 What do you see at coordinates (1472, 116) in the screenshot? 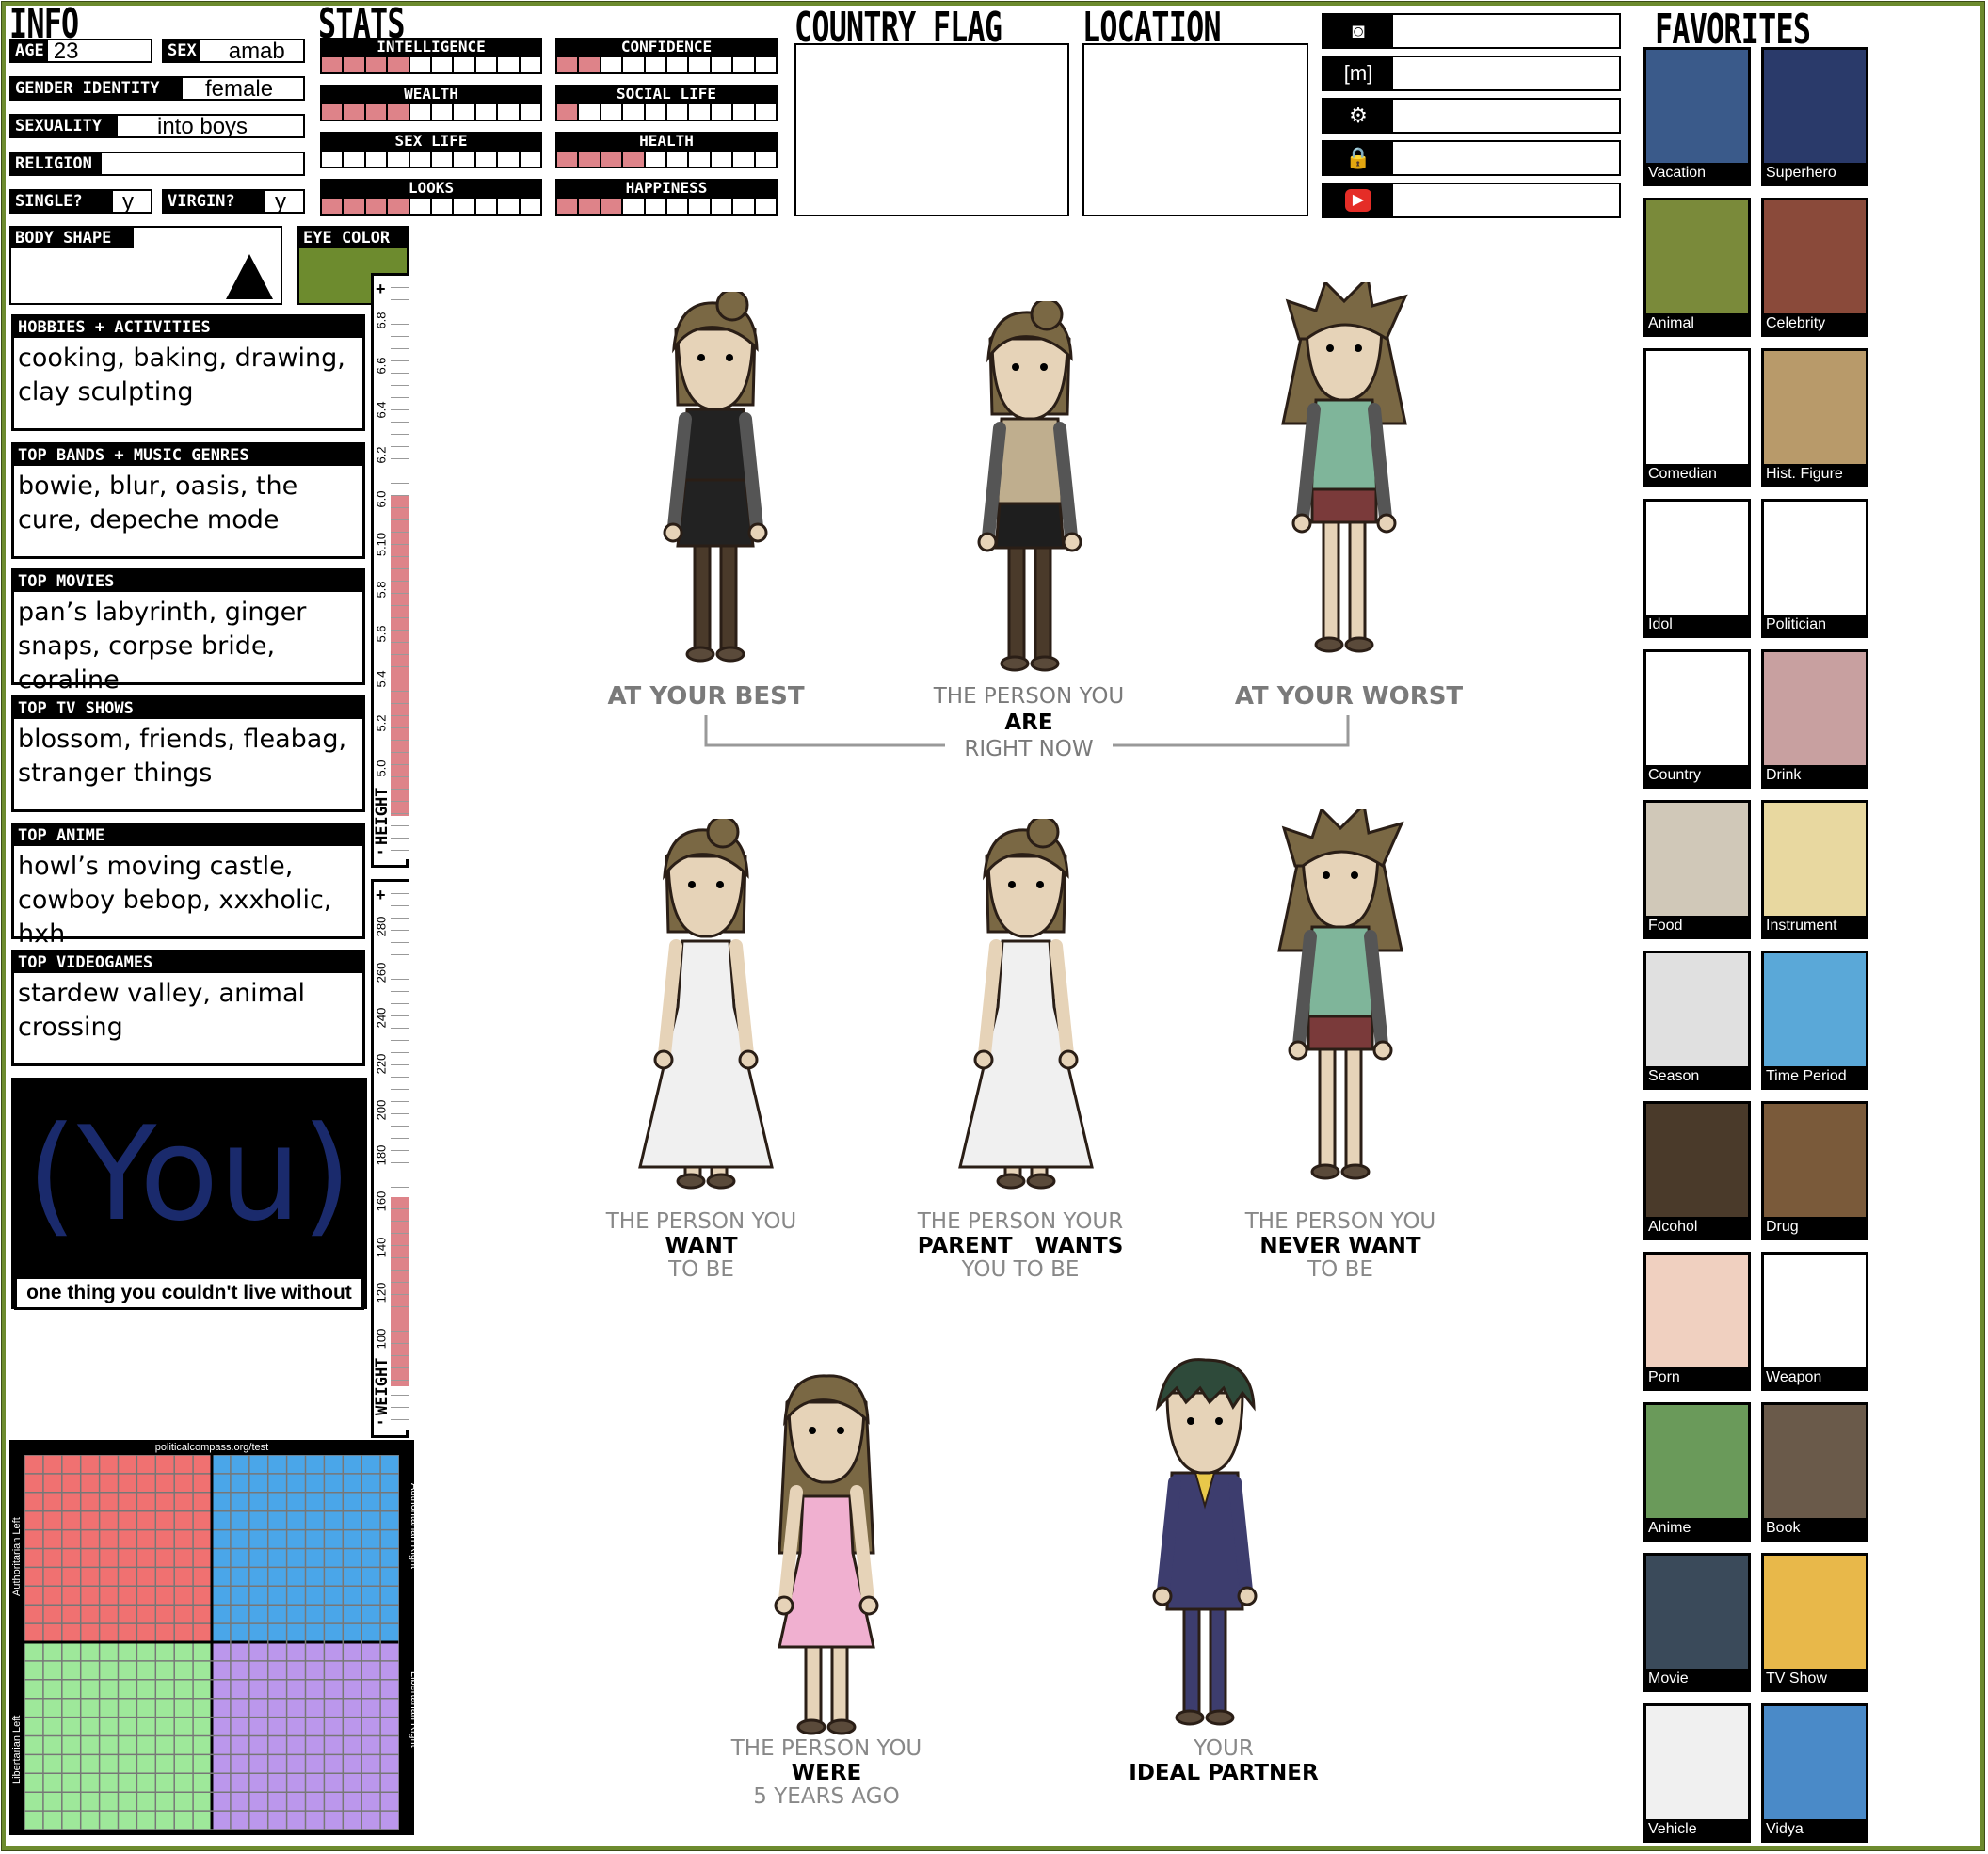
I see `steam-field: ⚙` at bounding box center [1472, 116].